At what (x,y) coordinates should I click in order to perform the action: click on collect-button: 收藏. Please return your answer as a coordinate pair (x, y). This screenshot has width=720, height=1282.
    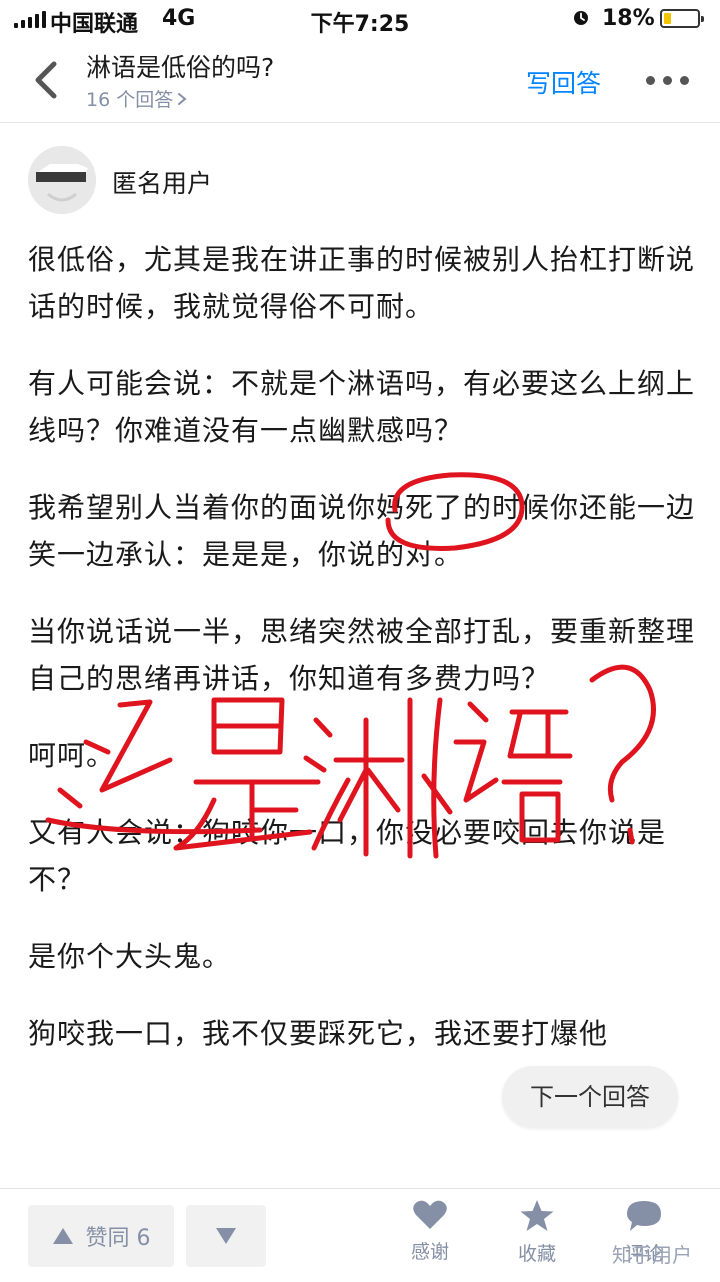
    Looking at the image, I should click on (537, 1232).